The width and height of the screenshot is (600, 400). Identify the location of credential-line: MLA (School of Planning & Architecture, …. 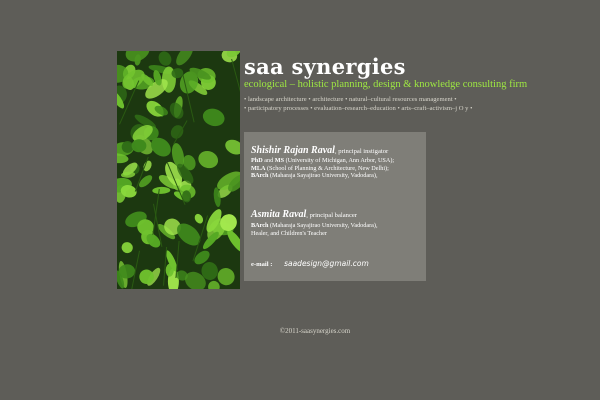
(339, 169).